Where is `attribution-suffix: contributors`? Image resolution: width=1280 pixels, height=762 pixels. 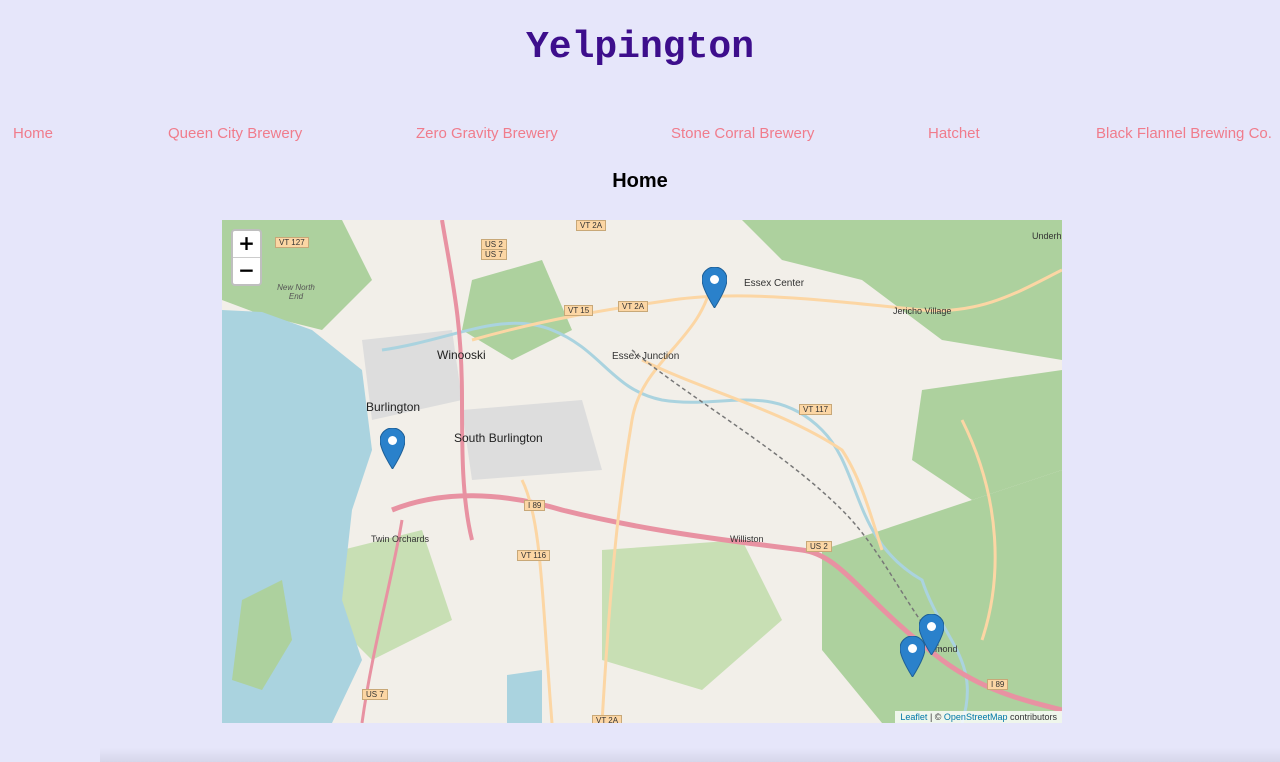 attribution-suffix: contributors is located at coordinates (1032, 717).